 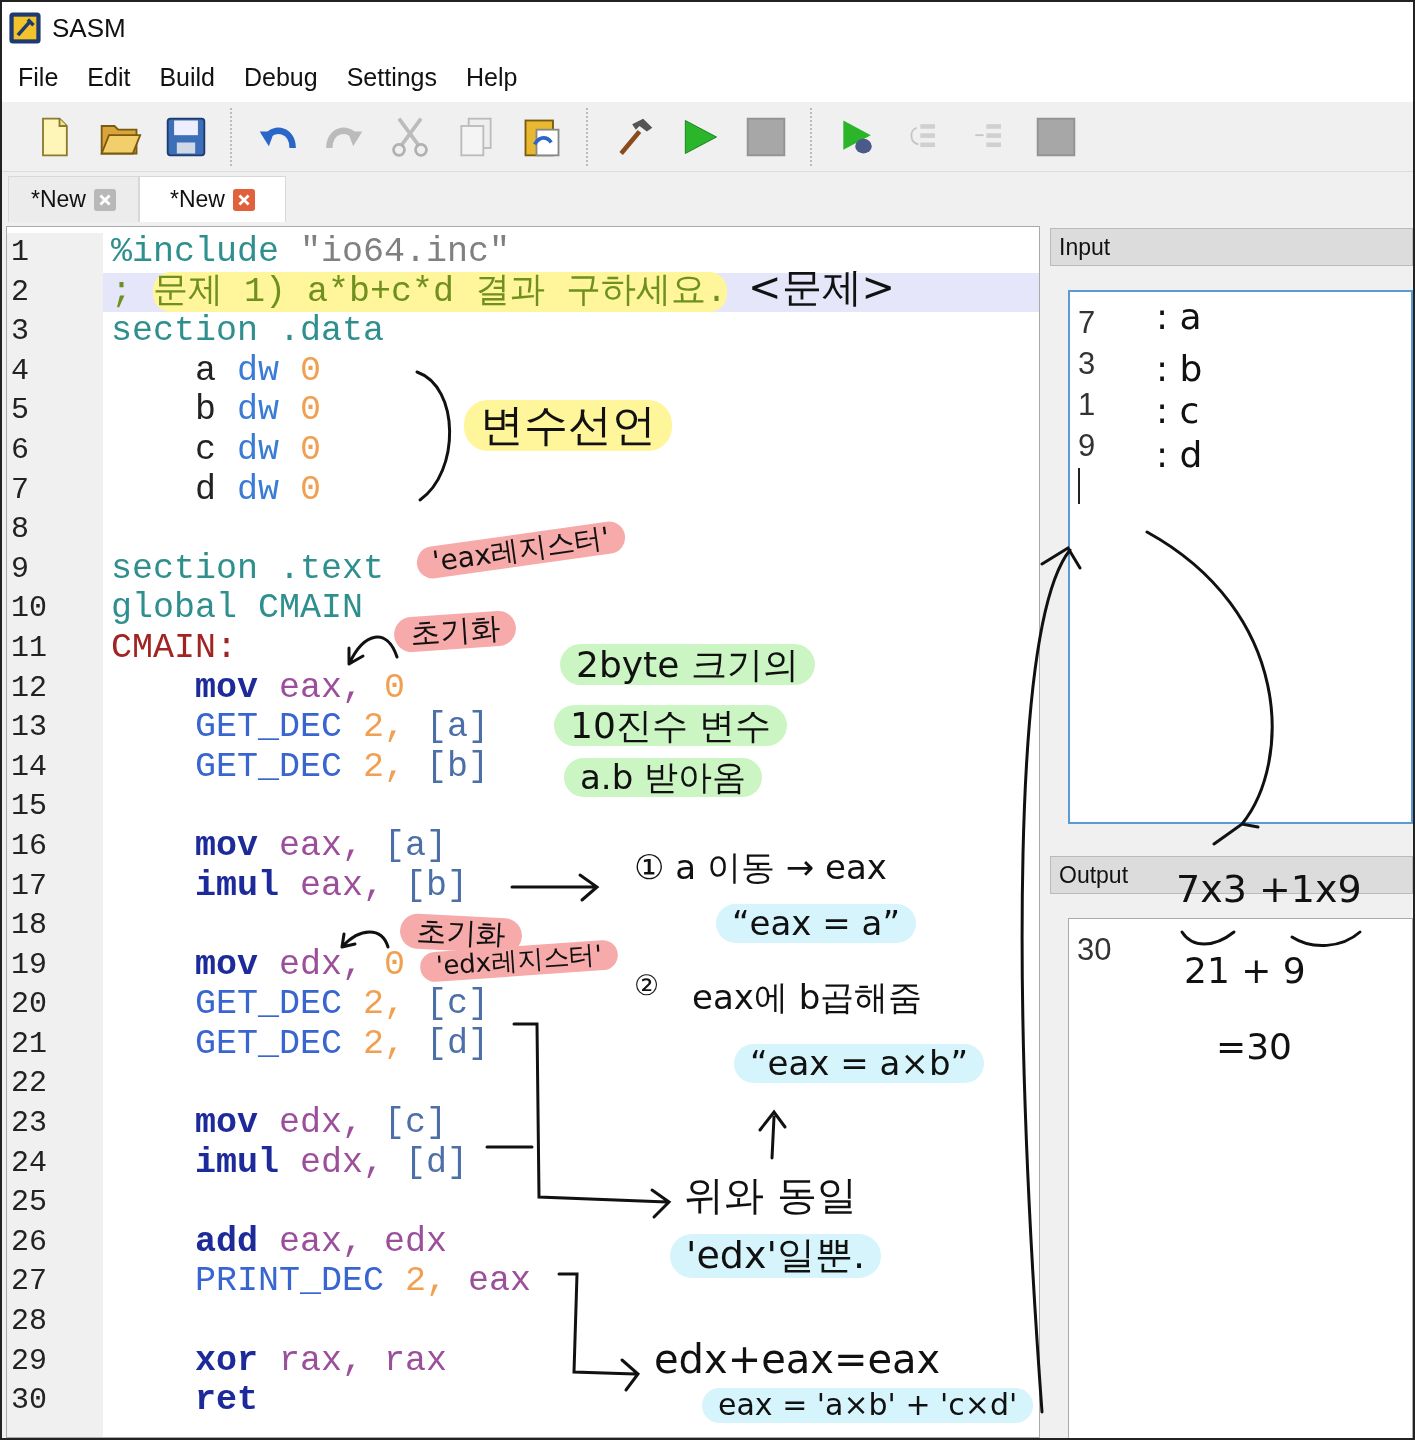 What do you see at coordinates (663, 778) in the screenshot?
I see `handwritten-note: a.b 받아옴` at bounding box center [663, 778].